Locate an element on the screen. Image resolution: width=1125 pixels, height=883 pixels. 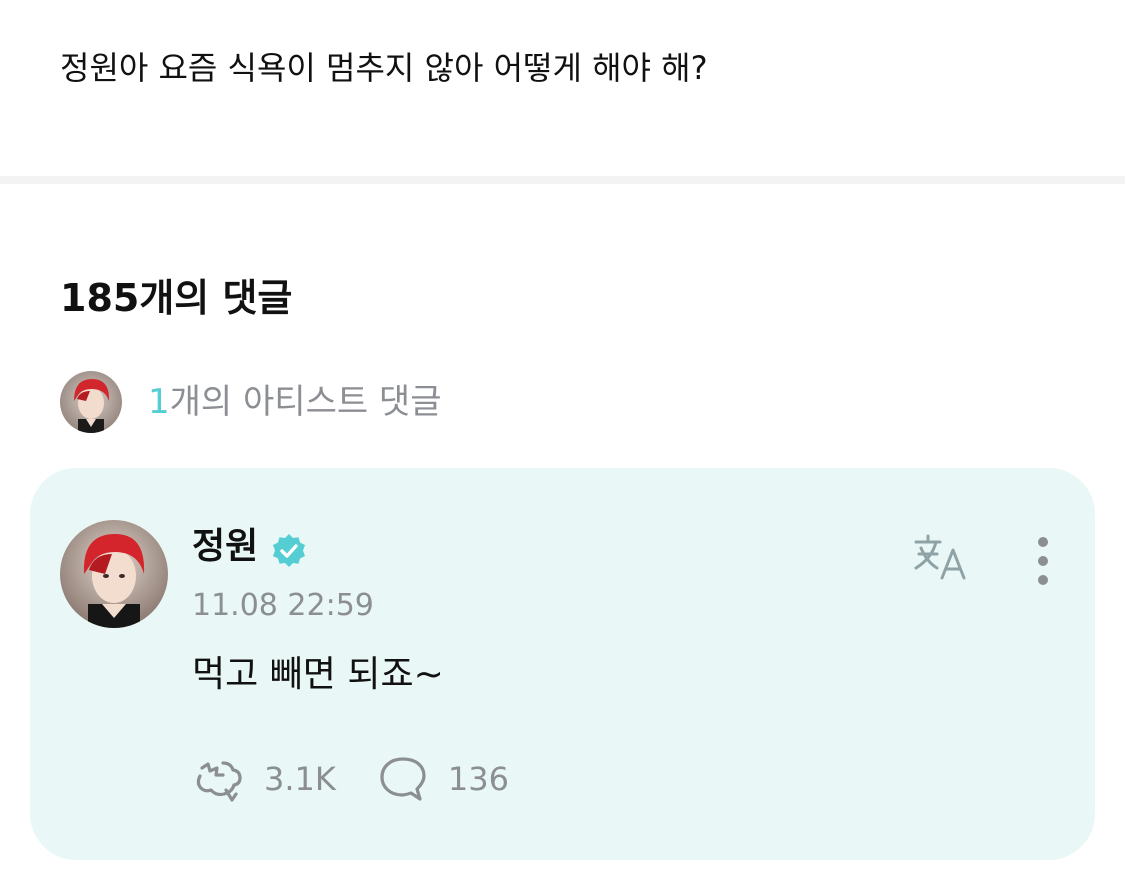
artist-avatar is located at coordinates (91, 402).